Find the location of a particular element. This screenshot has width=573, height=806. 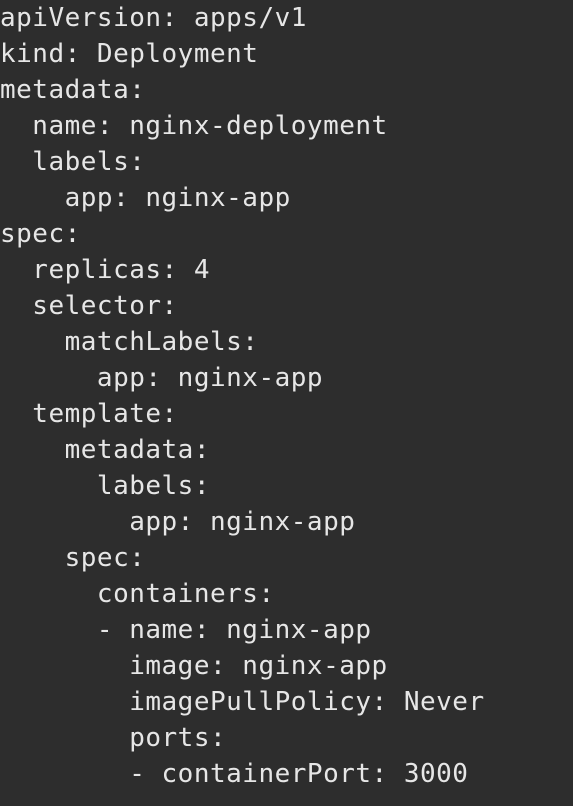

code-line-template-app: app: nginx-app is located at coordinates (178, 522).